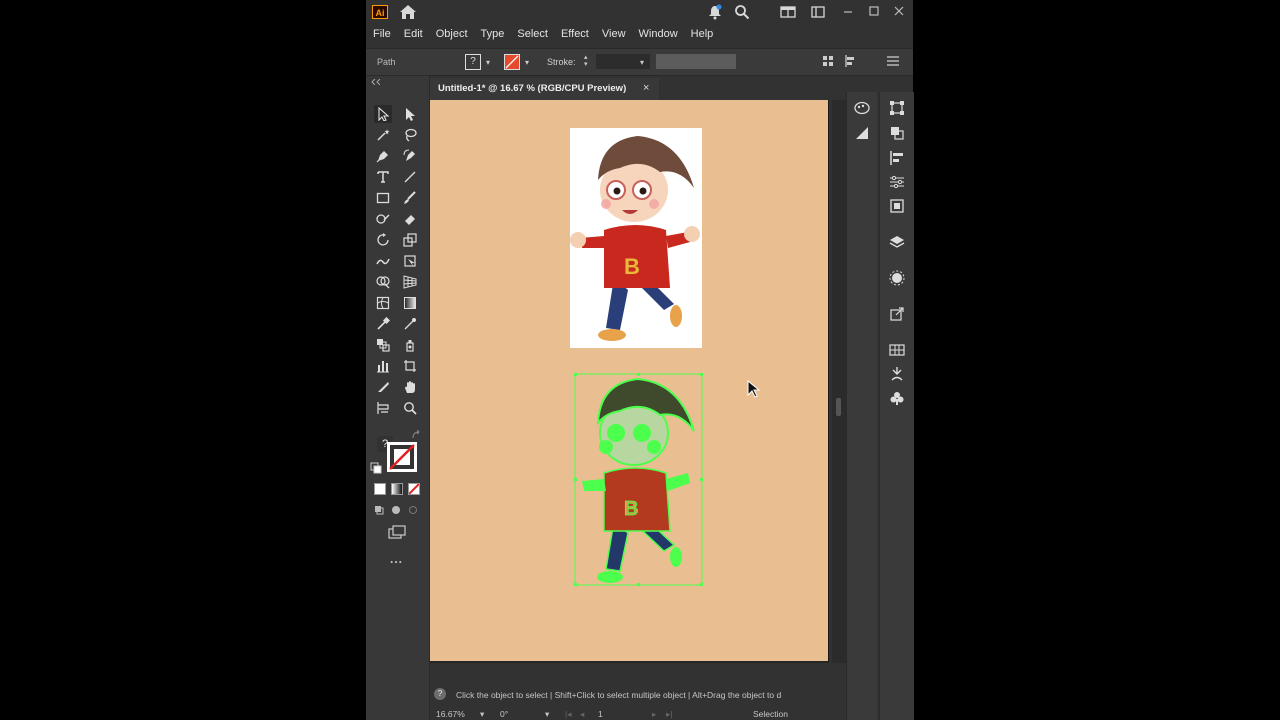  Describe the element at coordinates (413, 510) in the screenshot. I see `draw-inside-icon` at that location.